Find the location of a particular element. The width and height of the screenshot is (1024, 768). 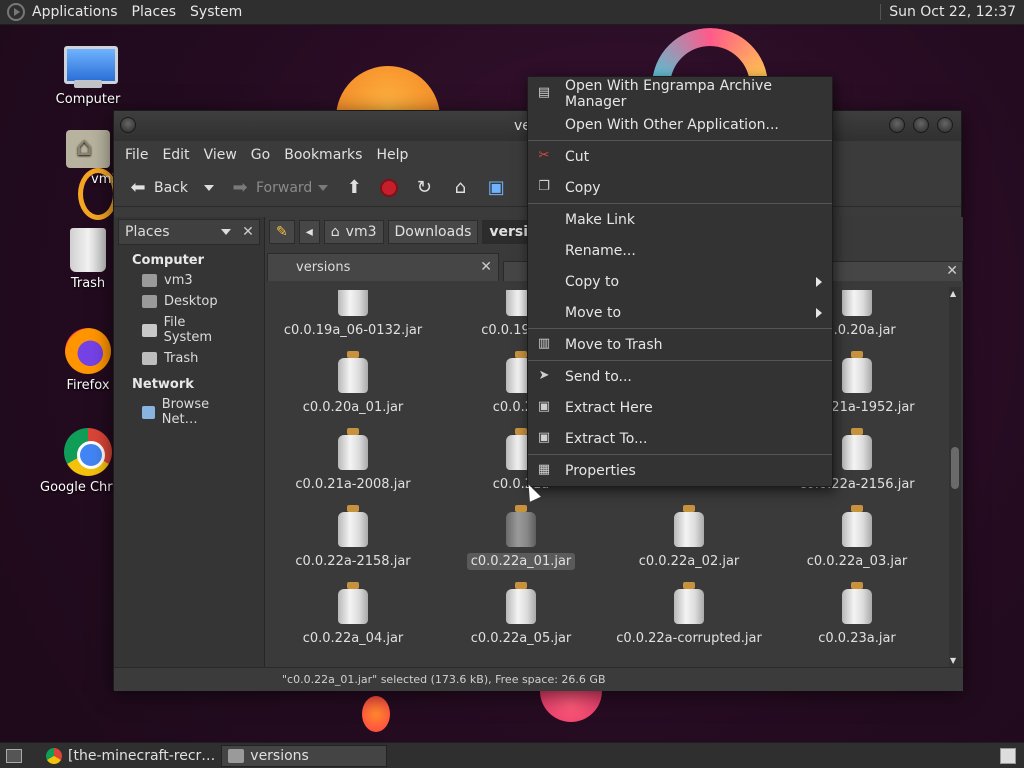

workspace-switcher-icon is located at coordinates (1008, 755).